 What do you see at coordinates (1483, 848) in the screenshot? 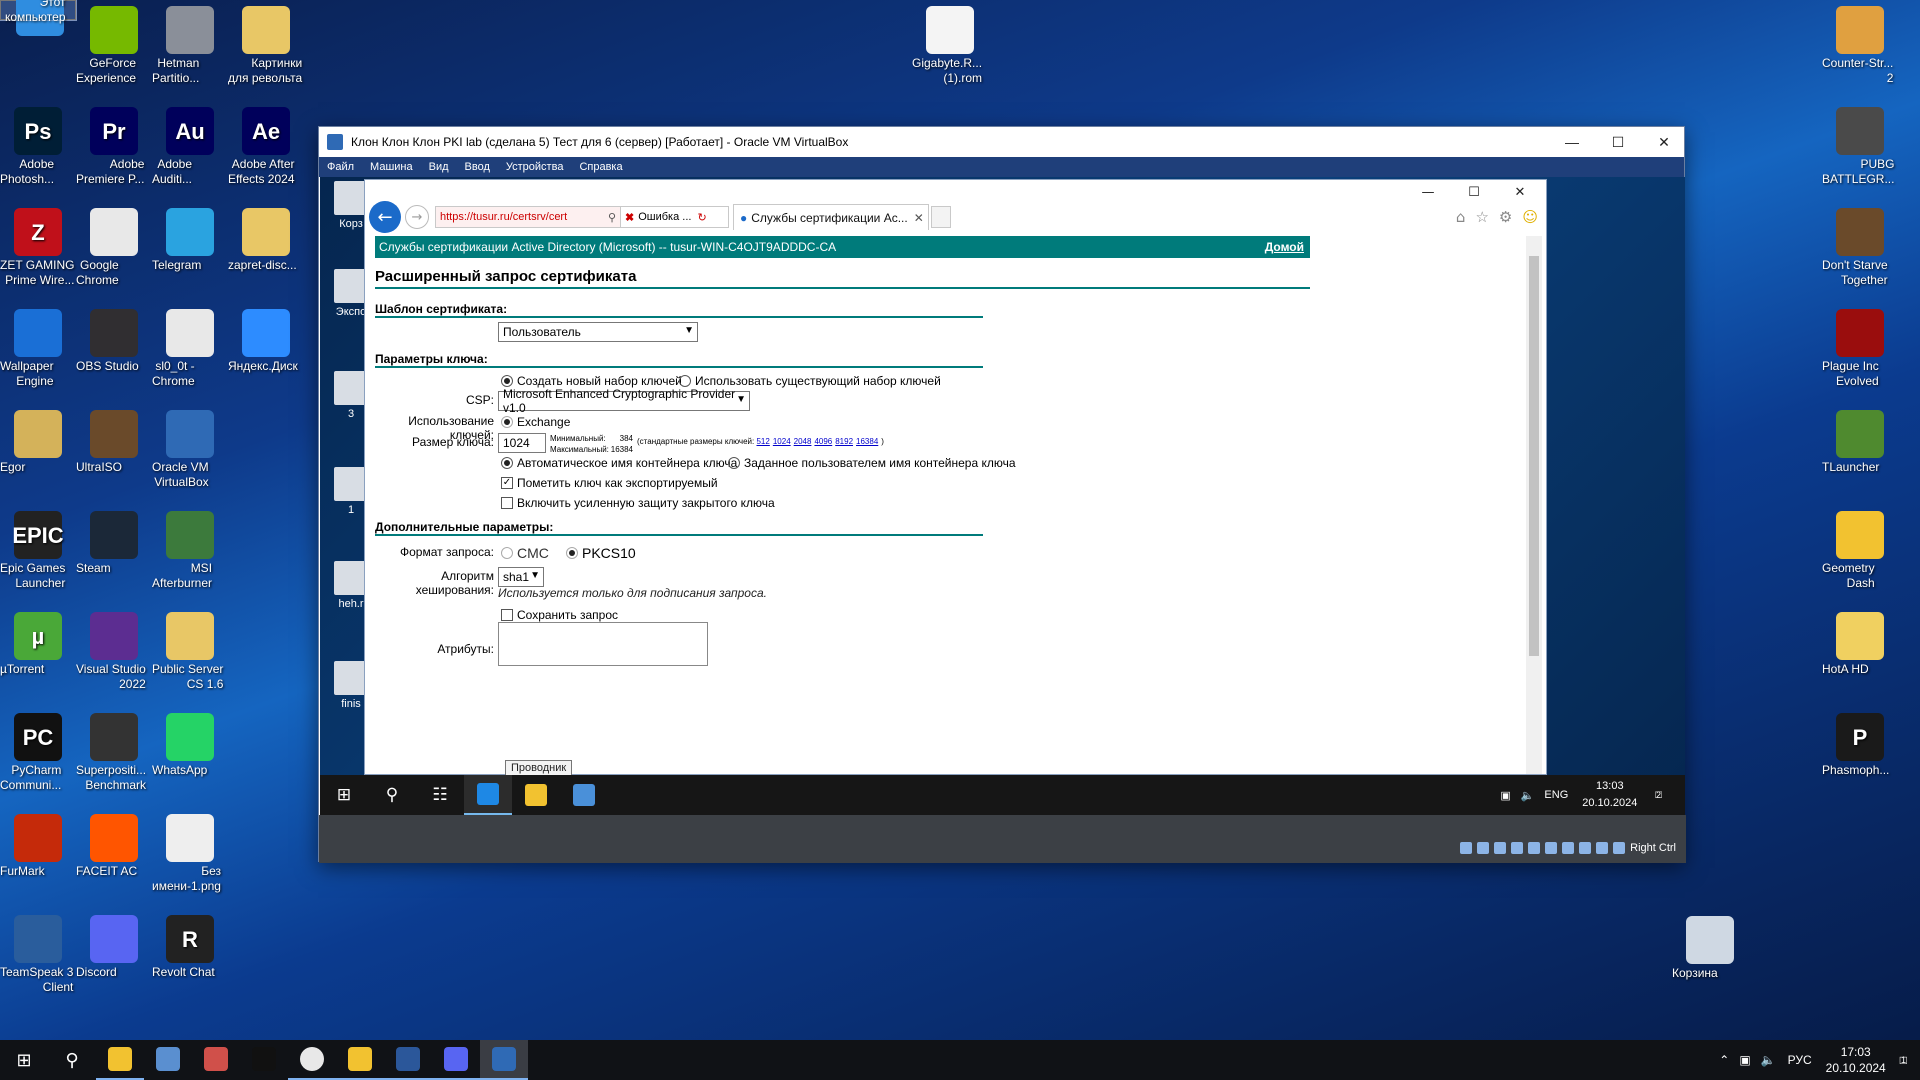
I see `optical-drive-icon` at bounding box center [1483, 848].